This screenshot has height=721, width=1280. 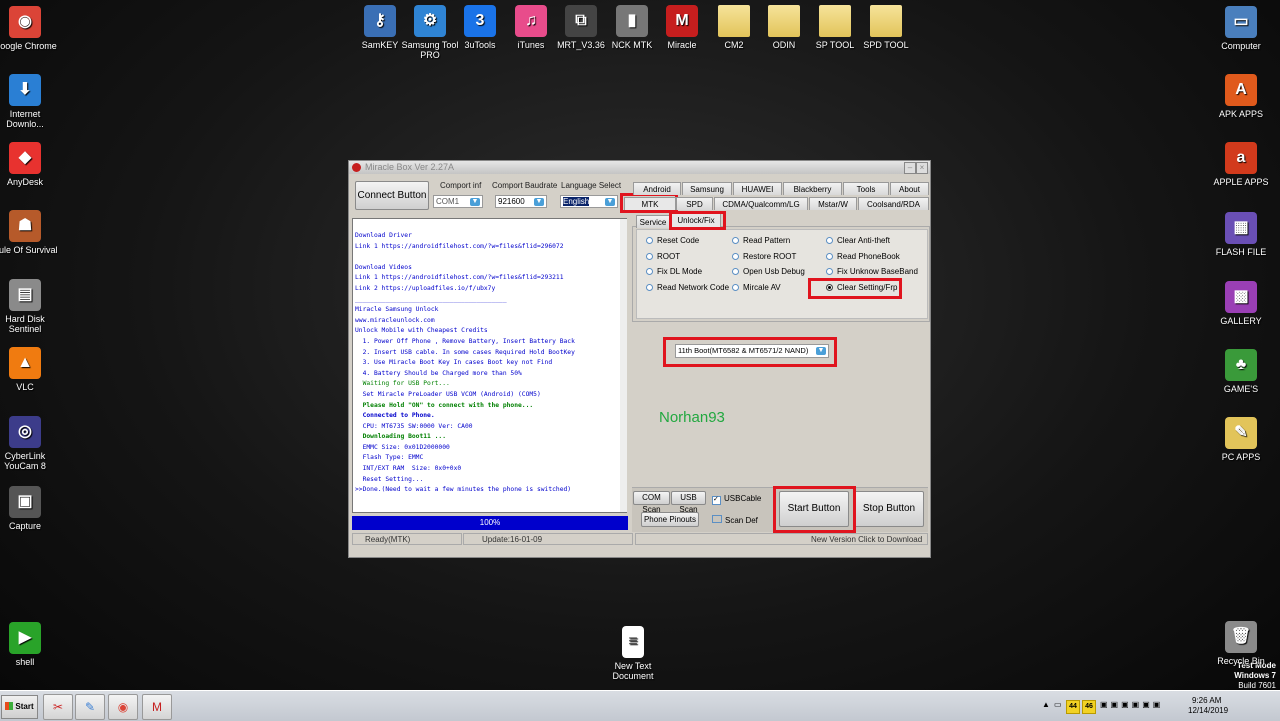 What do you see at coordinates (814, 509) in the screenshot?
I see `start-button: Start Button` at bounding box center [814, 509].